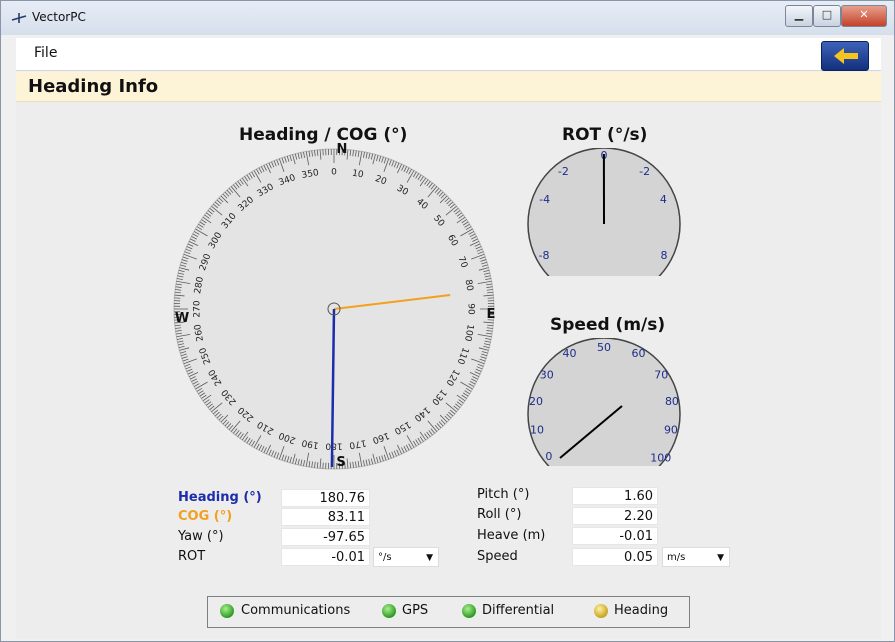 Image resolution: width=895 pixels, height=642 pixels. I want to click on heave-label: Heave (m), so click(511, 535).